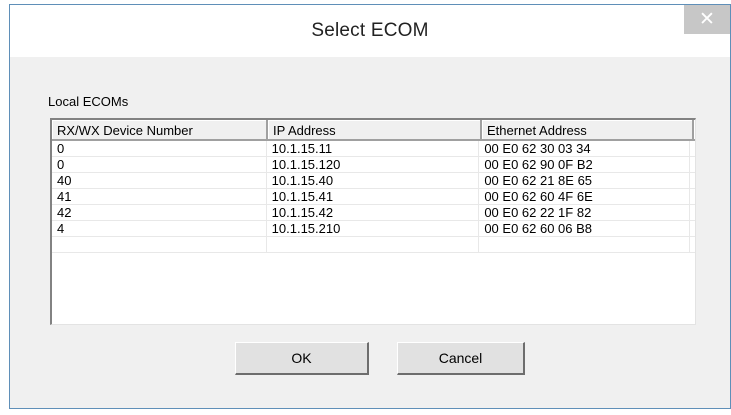 Image resolution: width=731 pixels, height=415 pixels. I want to click on ip-address-cell, so click(373, 245).